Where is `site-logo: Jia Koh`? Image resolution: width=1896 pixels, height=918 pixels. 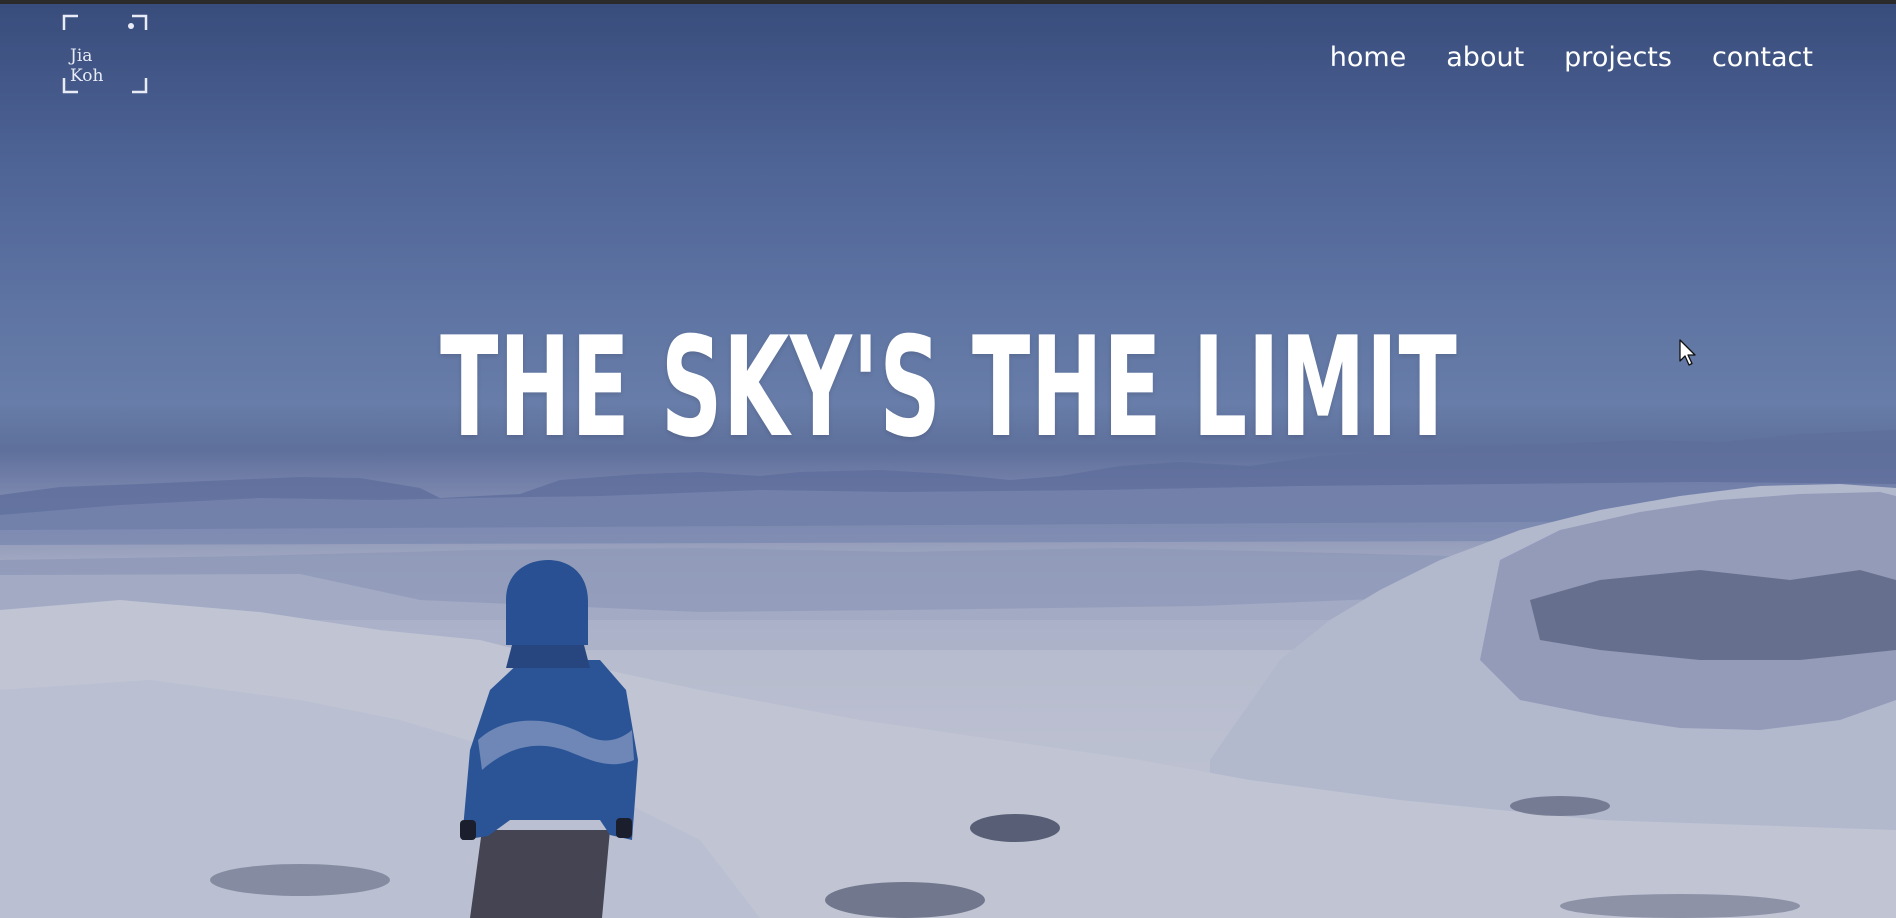
site-logo: Jia Koh is located at coordinates (105, 54).